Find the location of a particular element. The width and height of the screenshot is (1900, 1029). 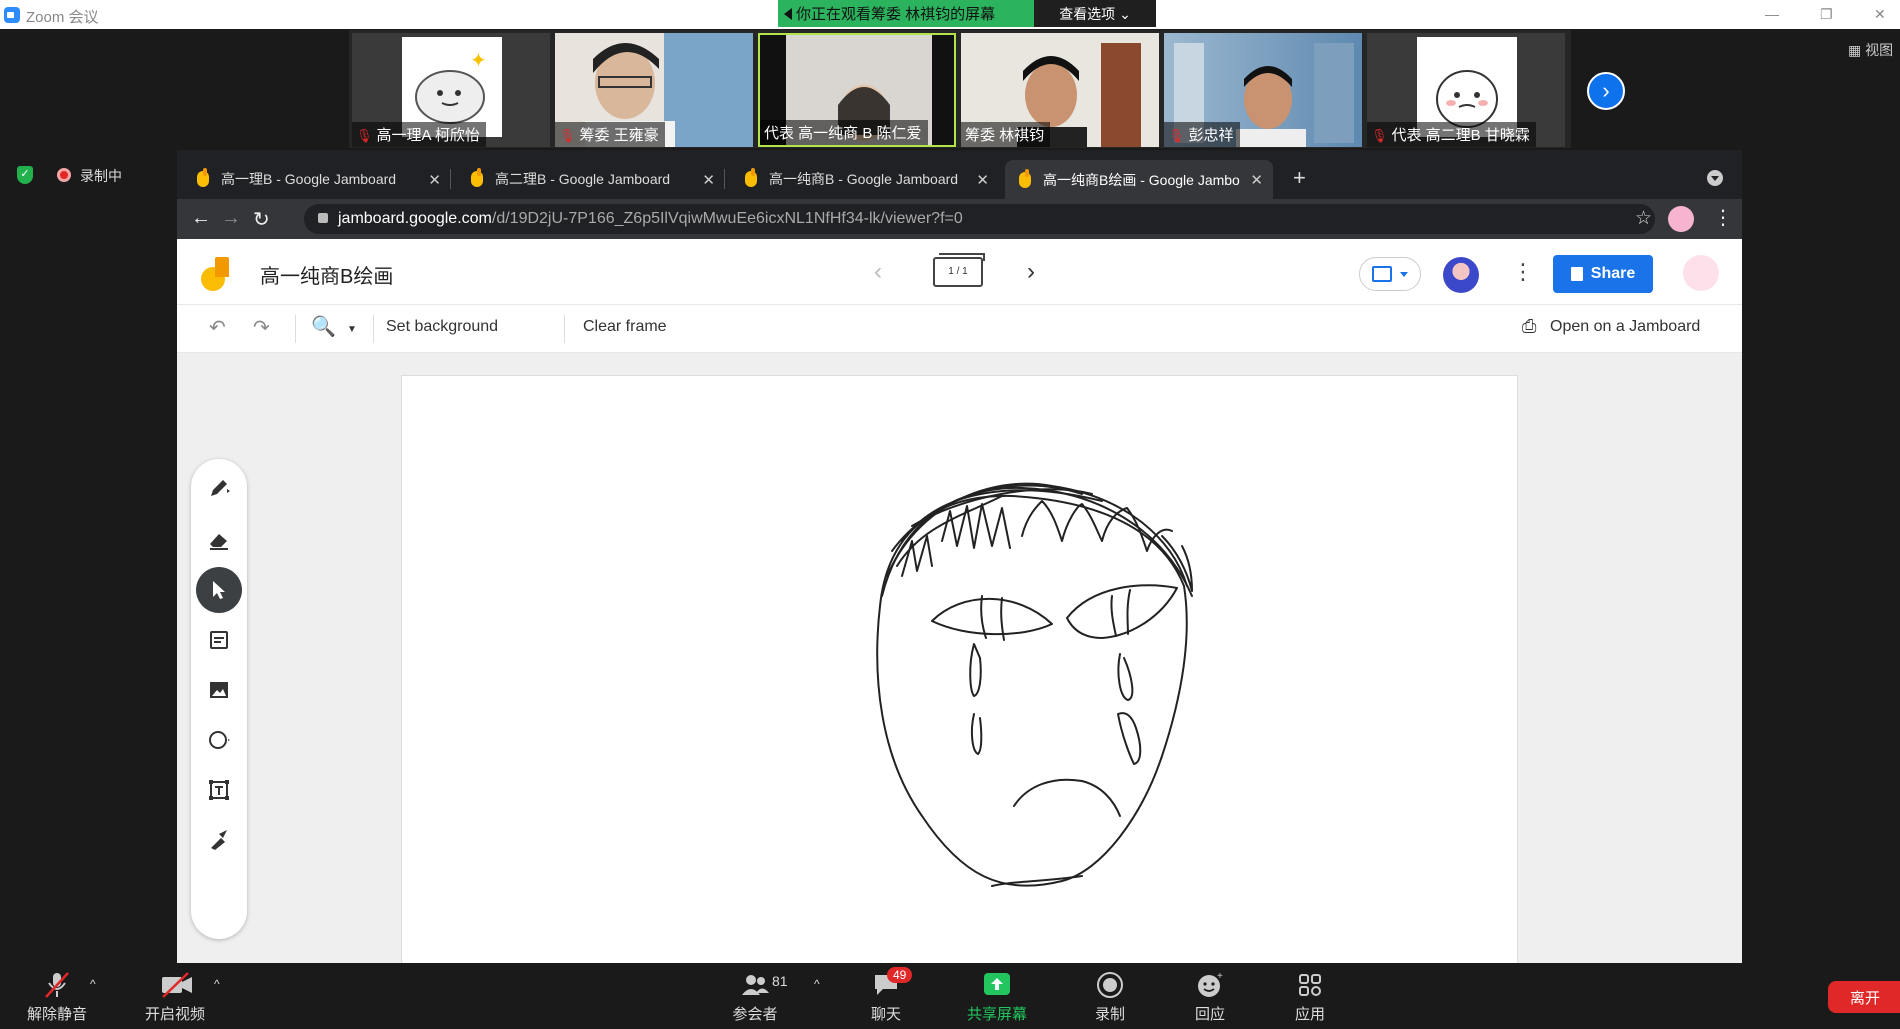

browser-menu-icon: ⋮ is located at coordinates (1723, 217).